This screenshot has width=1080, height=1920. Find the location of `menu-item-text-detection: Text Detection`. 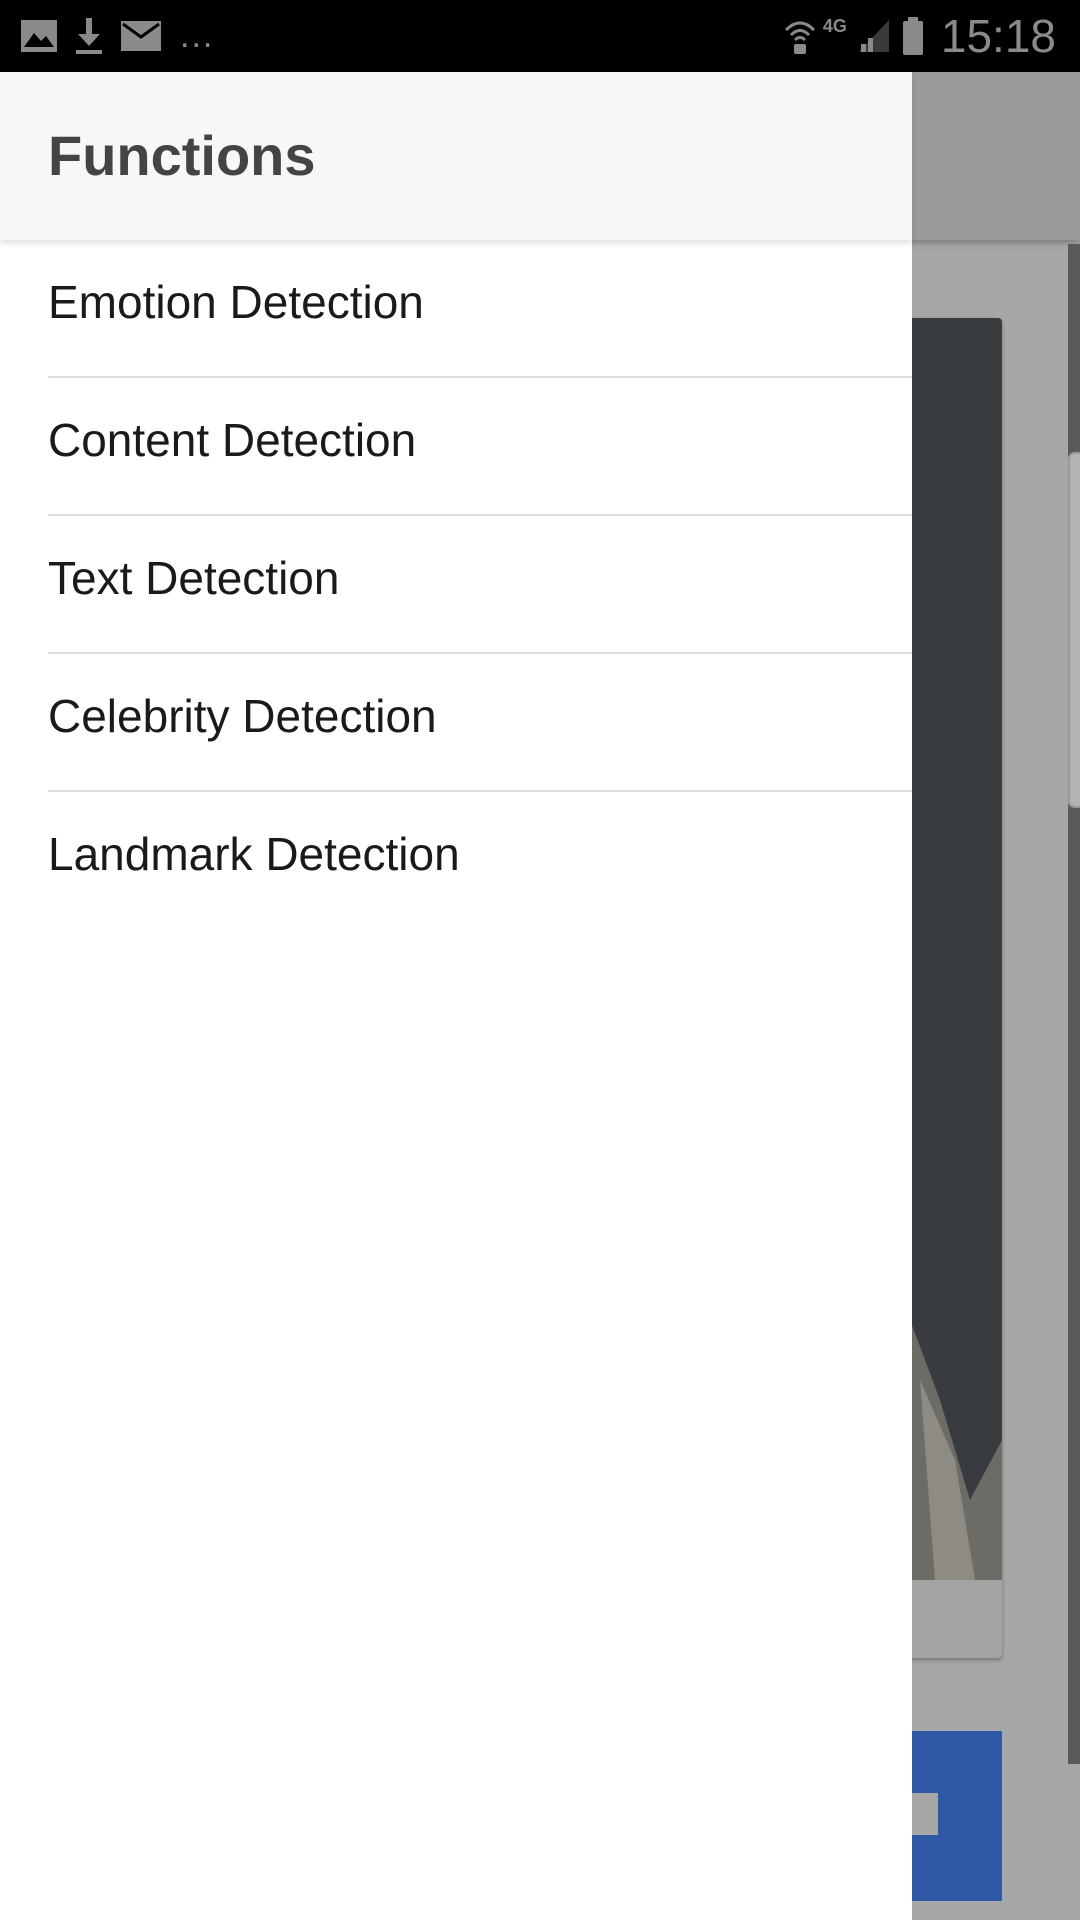

menu-item-text-detection: Text Detection is located at coordinates (456, 585).